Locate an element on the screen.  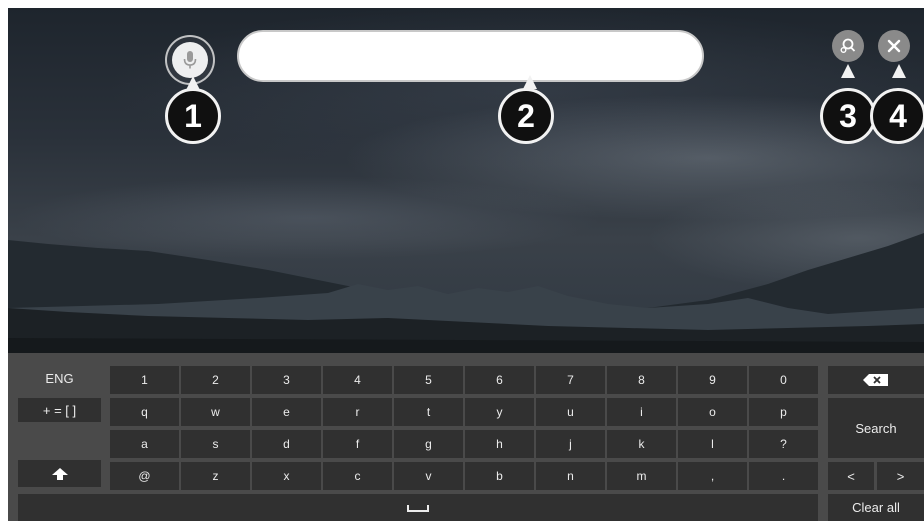
backspace-icon is located at coordinates (875, 380).